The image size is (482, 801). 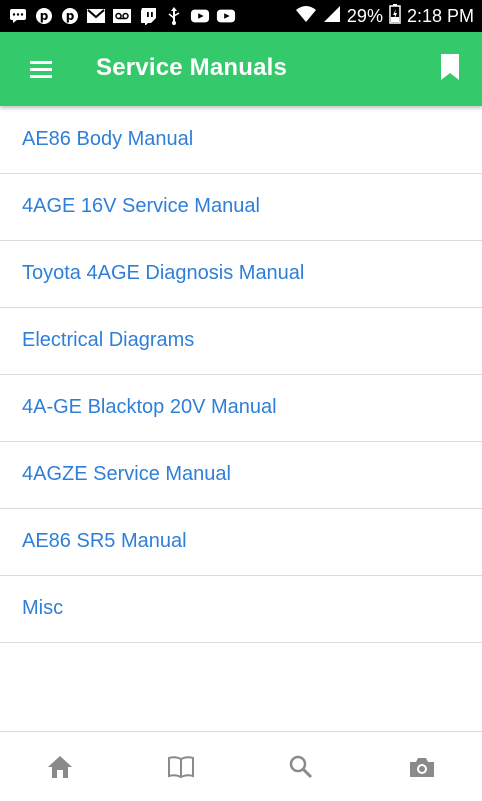 I want to click on tab-camera, so click(x=422, y=766).